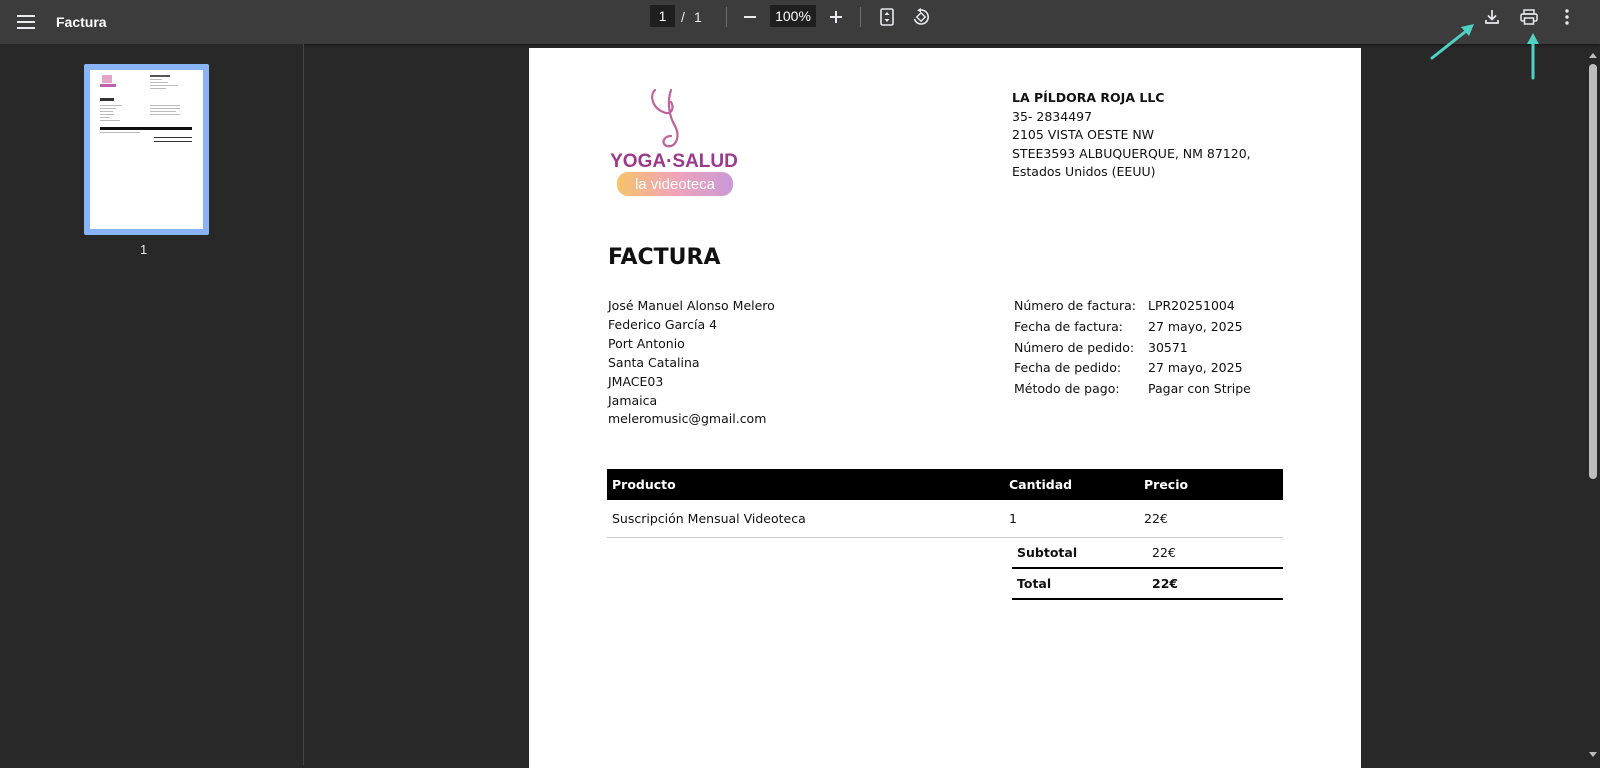 The image size is (1600, 768). What do you see at coordinates (1593, 754) in the screenshot?
I see `scroll-down-arrow-icon` at bounding box center [1593, 754].